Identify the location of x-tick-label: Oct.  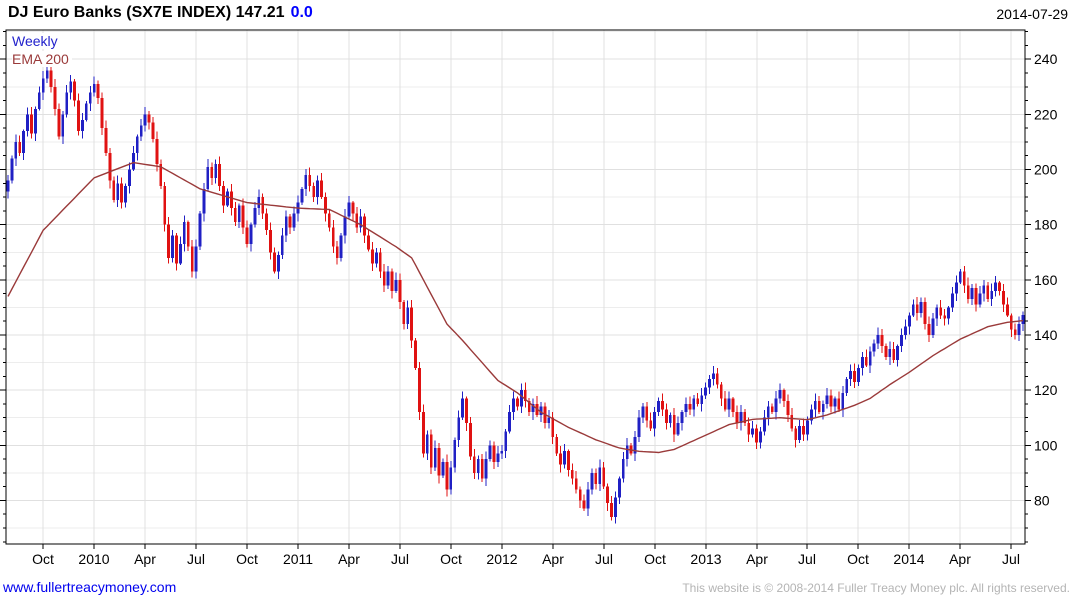
(43, 559).